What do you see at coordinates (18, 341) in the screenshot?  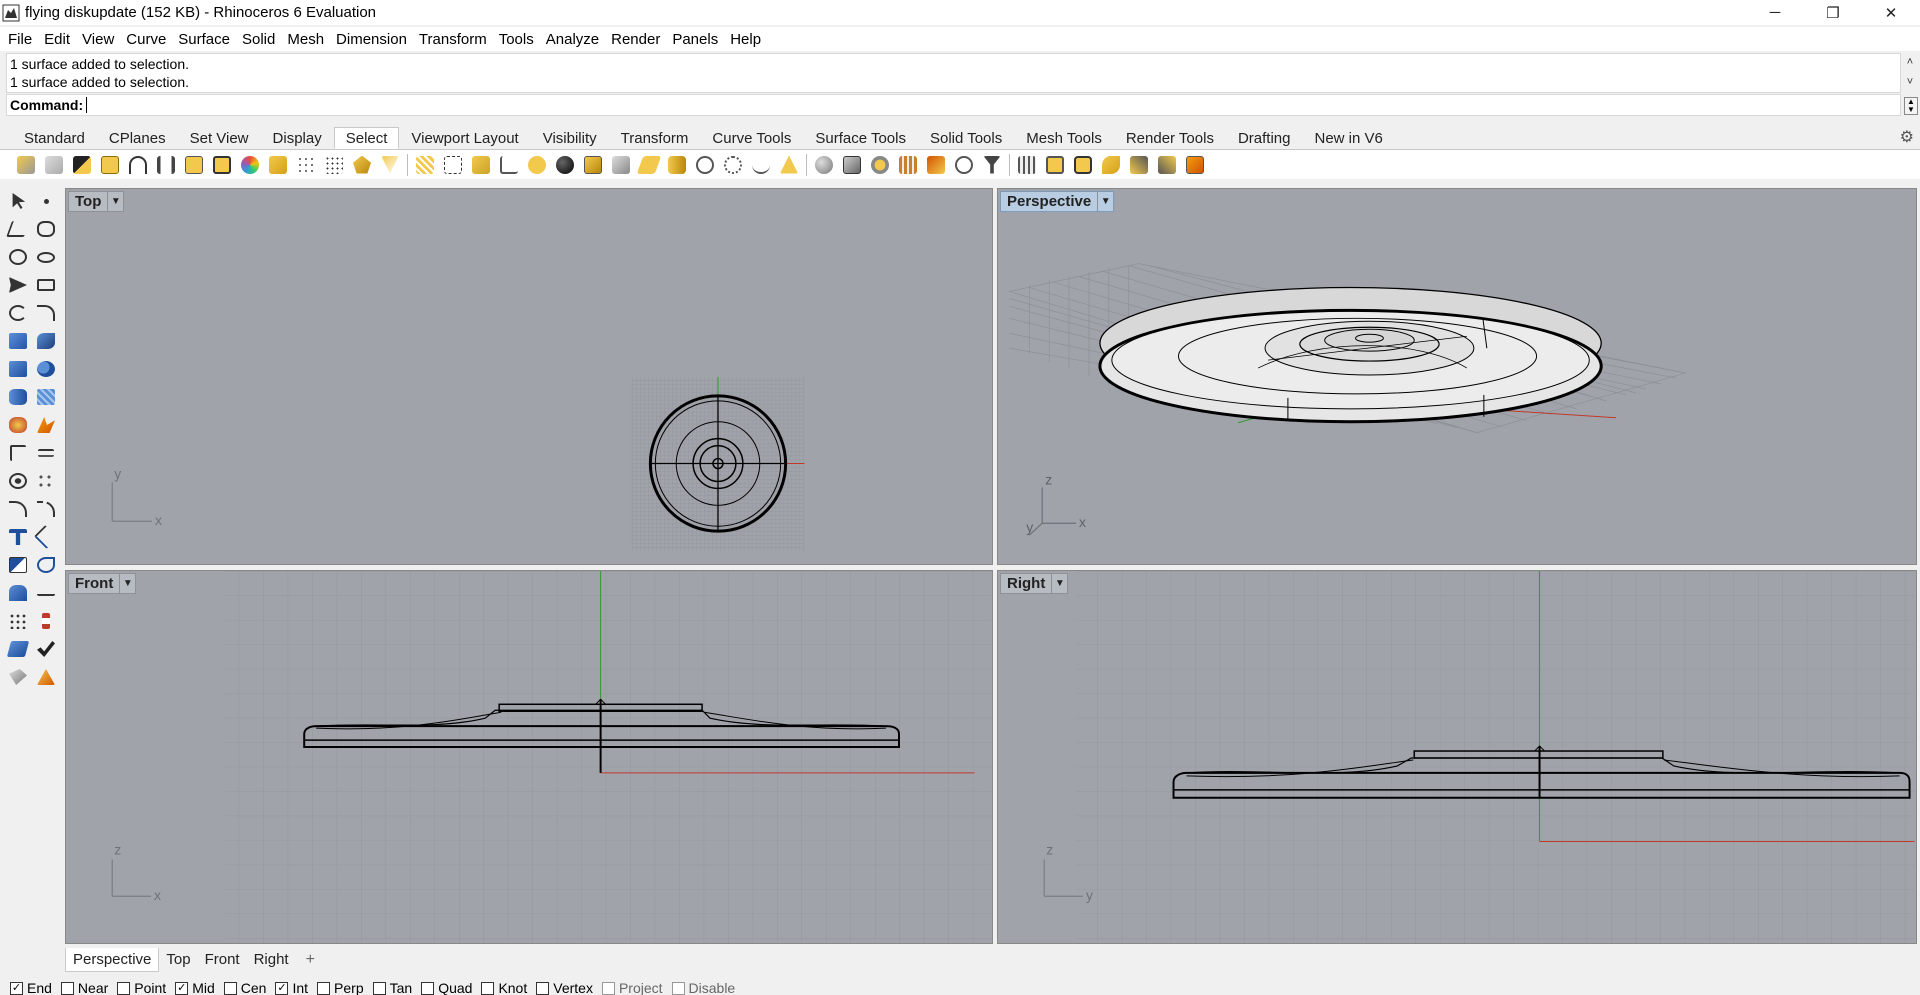 I see `surface-from-points-icon` at bounding box center [18, 341].